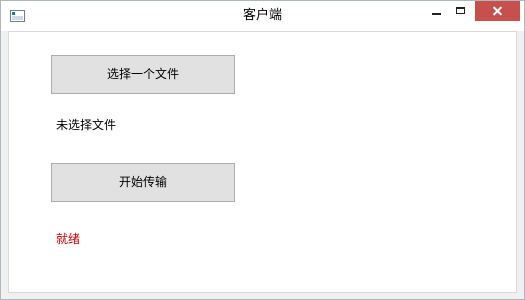  What do you see at coordinates (143, 74) in the screenshot?
I see `select-file-button: 选择一个文件` at bounding box center [143, 74].